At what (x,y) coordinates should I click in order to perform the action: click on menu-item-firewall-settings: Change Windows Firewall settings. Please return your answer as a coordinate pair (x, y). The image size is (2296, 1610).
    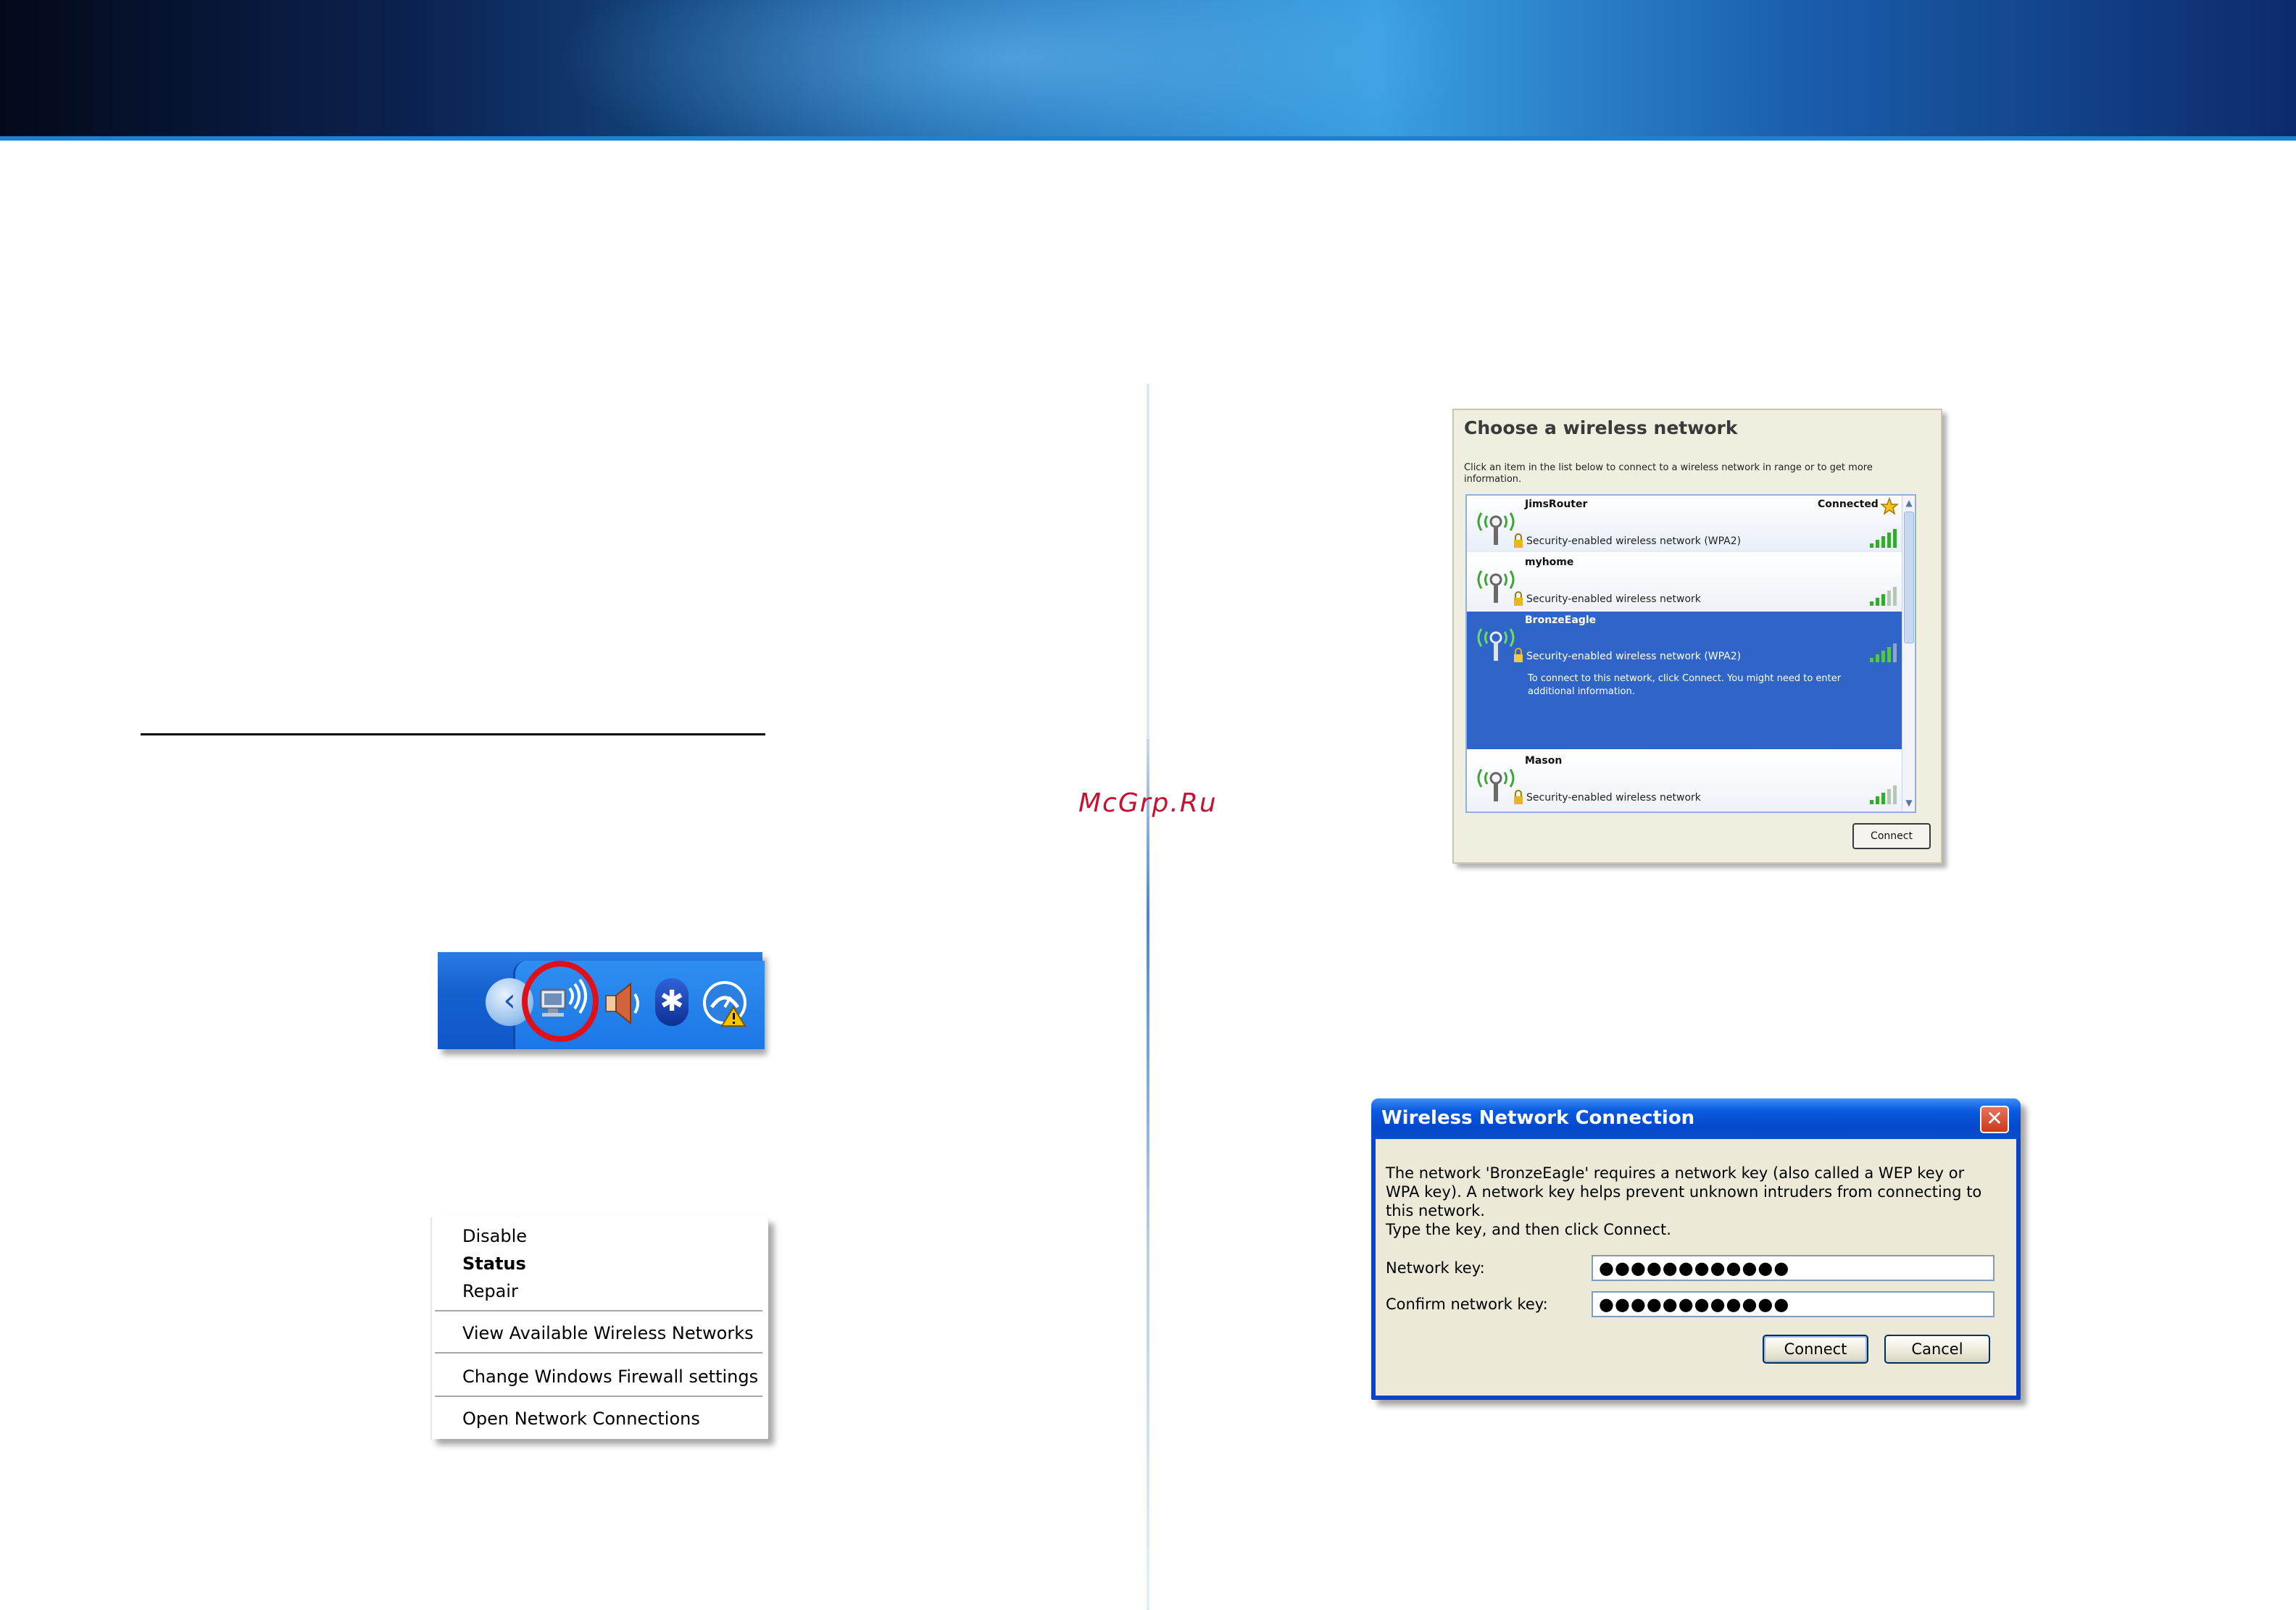
    Looking at the image, I should click on (610, 1377).